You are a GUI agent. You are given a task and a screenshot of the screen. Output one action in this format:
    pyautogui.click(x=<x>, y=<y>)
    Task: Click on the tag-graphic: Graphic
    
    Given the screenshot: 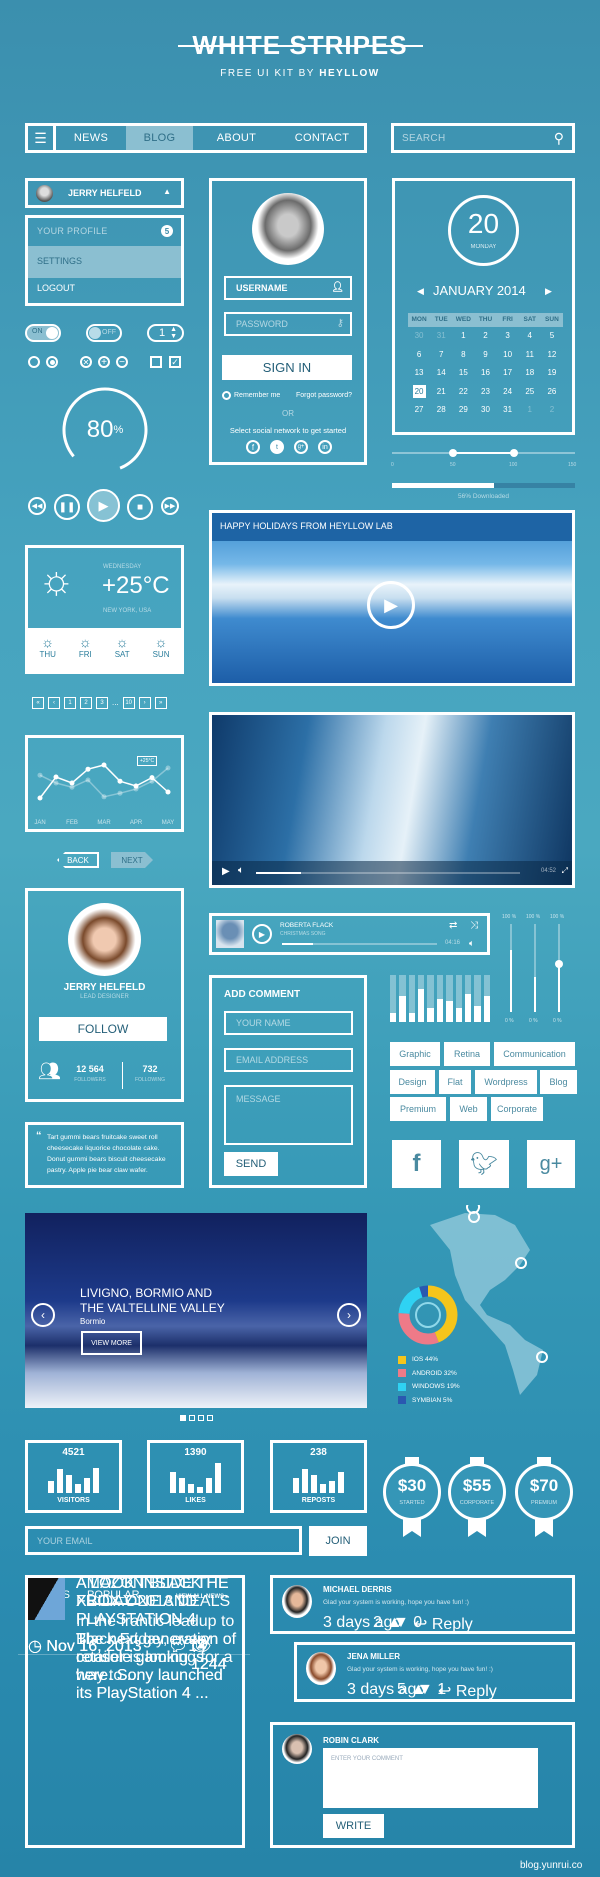 What is the action you would take?
    pyautogui.click(x=415, y=1054)
    